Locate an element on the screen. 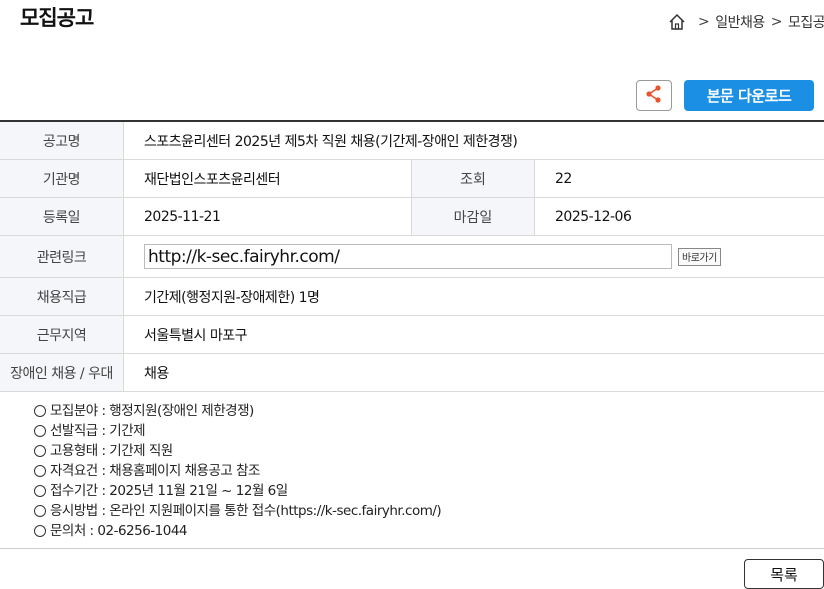 This screenshot has width=824, height=589. list-item: 자격요건 : 채용홈페이지 채용공고 참조 is located at coordinates (237, 471).